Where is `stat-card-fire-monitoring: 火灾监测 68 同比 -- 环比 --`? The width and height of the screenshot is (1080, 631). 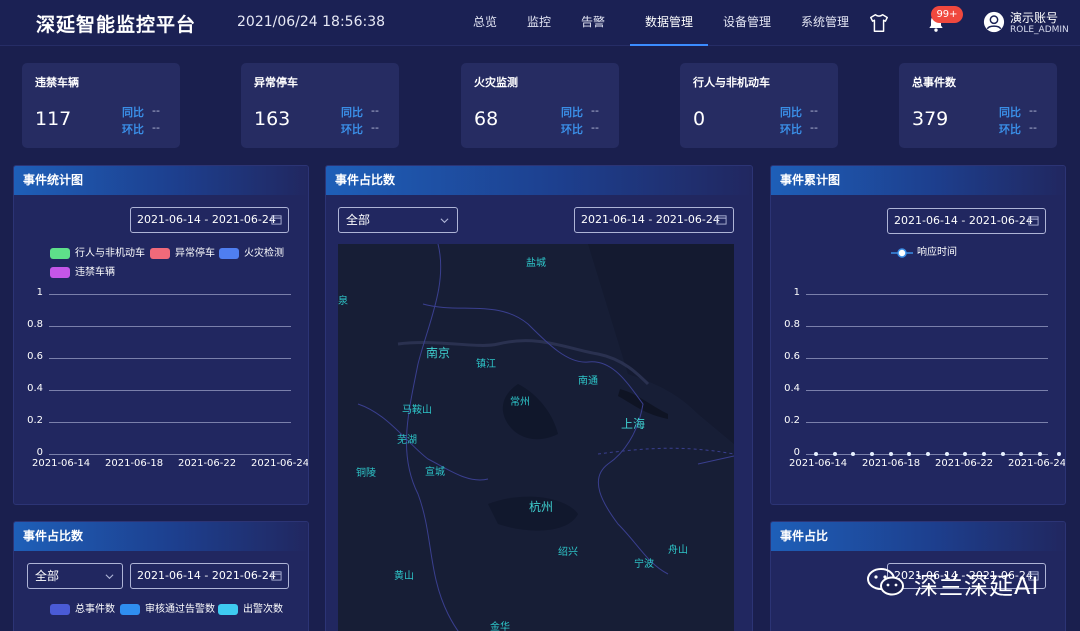
stat-card-fire-monitoring: 火灾监测 68 同比 -- 环比 -- is located at coordinates (540, 105).